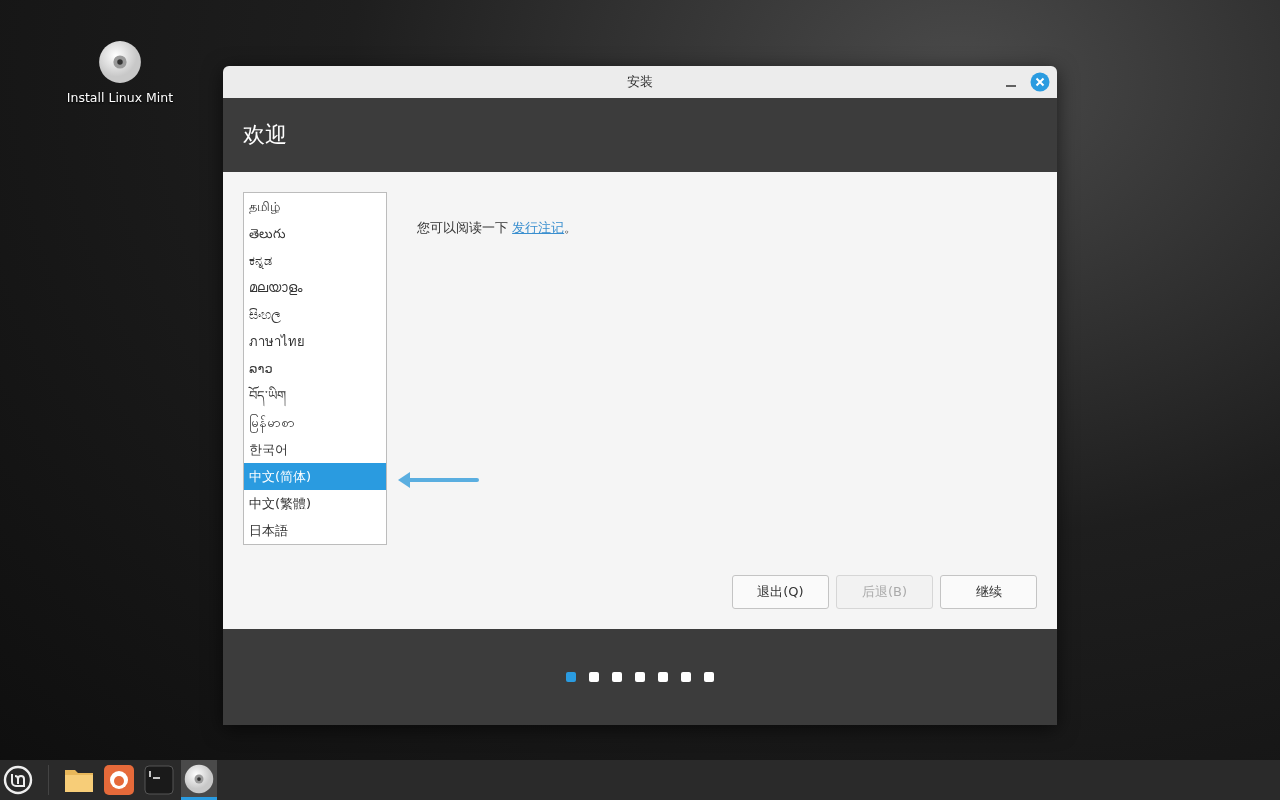  What do you see at coordinates (1040, 82) in the screenshot?
I see `close-icon` at bounding box center [1040, 82].